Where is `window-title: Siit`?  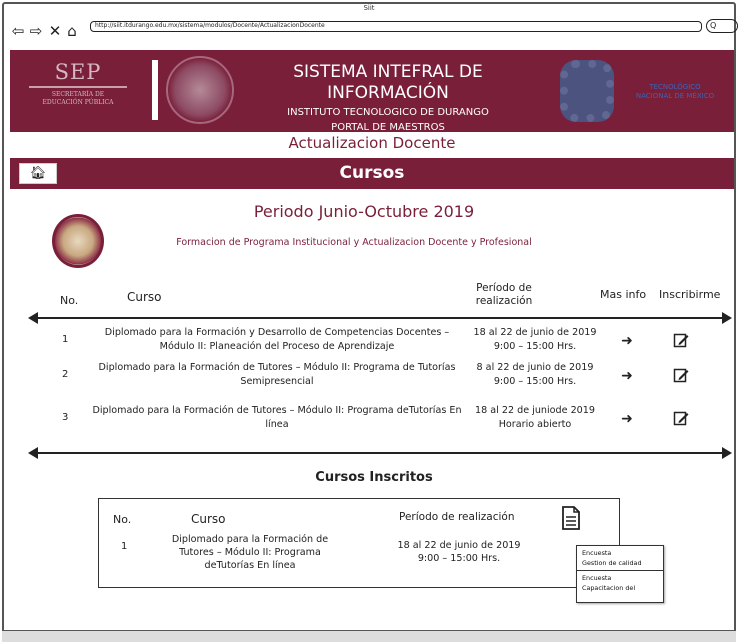 window-title: Siit is located at coordinates (369, 8).